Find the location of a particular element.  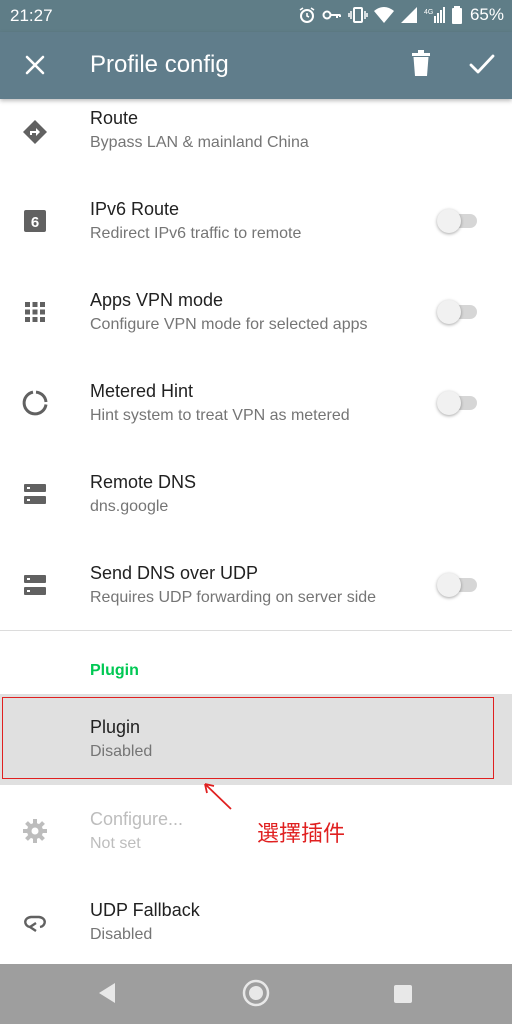

apps-vpn-mode-title: Apps VPN mode is located at coordinates (157, 300).